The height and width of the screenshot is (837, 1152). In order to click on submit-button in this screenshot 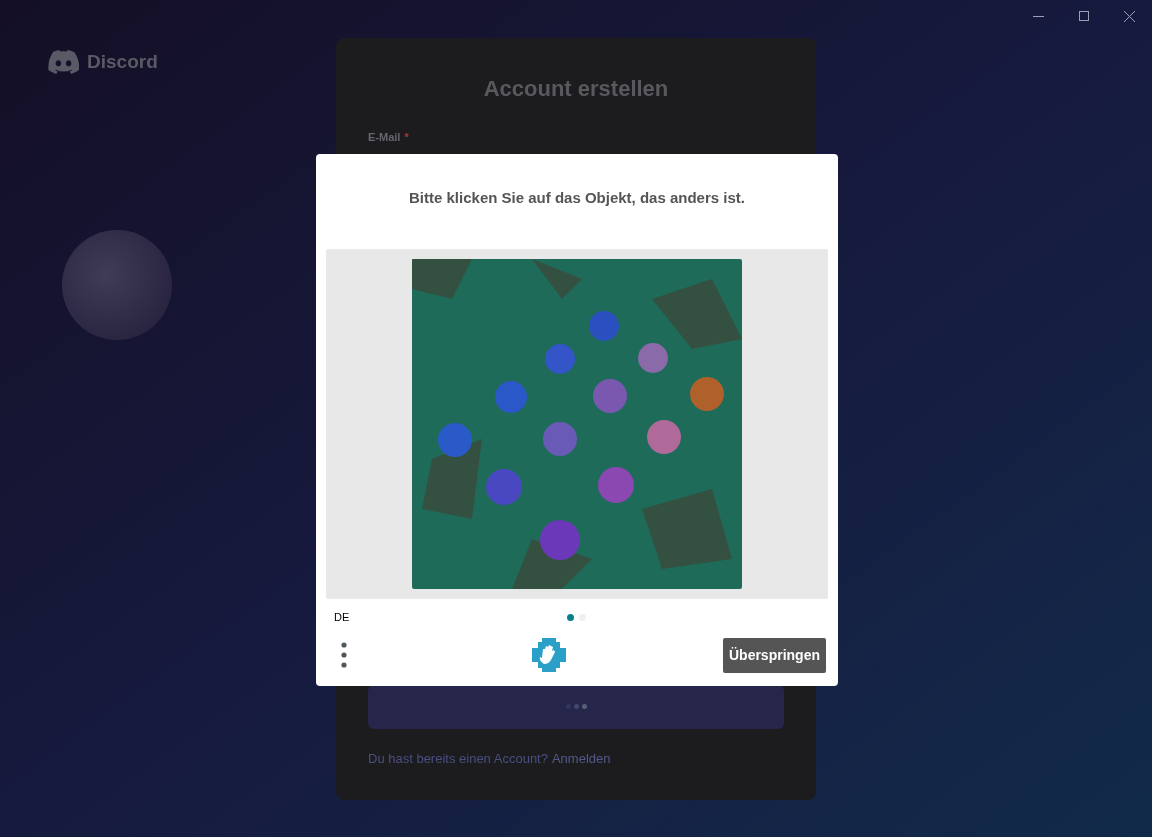, I will do `click(576, 706)`.